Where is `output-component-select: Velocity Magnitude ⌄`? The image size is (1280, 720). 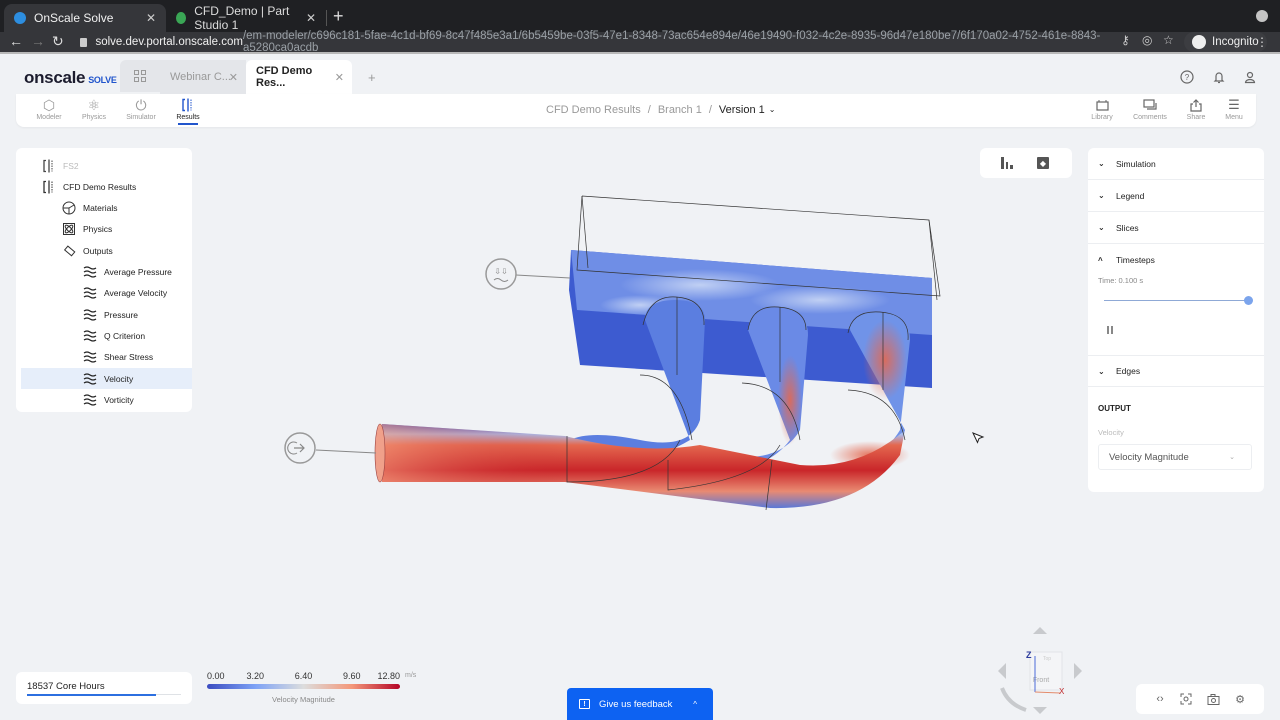
output-component-select: Velocity Magnitude ⌄ is located at coordinates (1175, 457).